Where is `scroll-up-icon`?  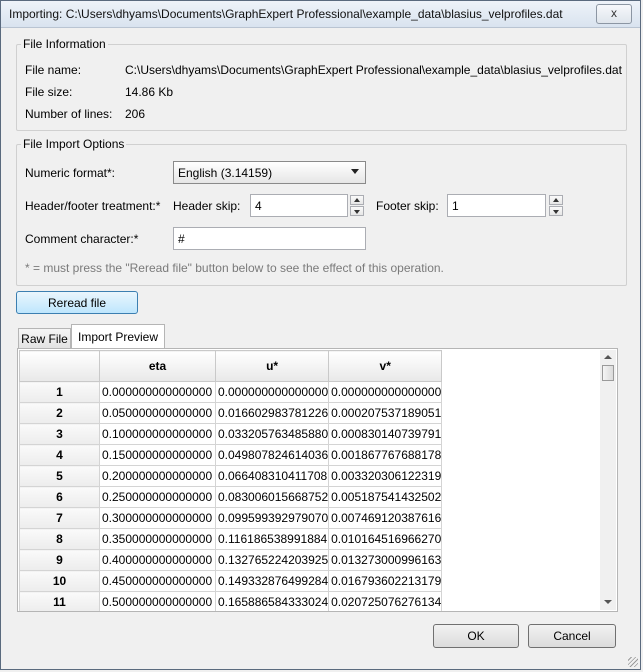 scroll-up-icon is located at coordinates (608, 357).